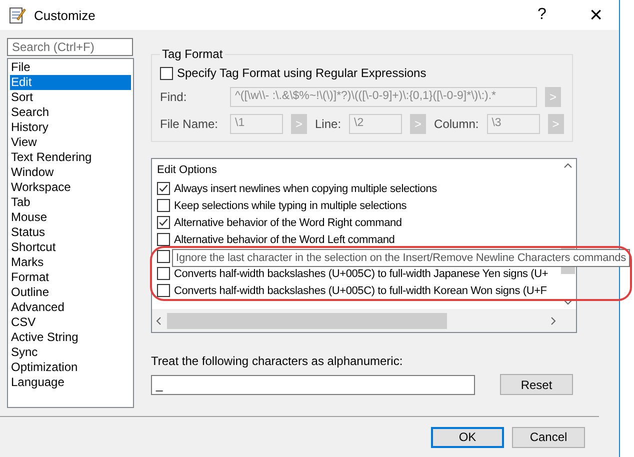 This screenshot has width=634, height=457. What do you see at coordinates (174, 97) in the screenshot?
I see `field-label: Find:` at bounding box center [174, 97].